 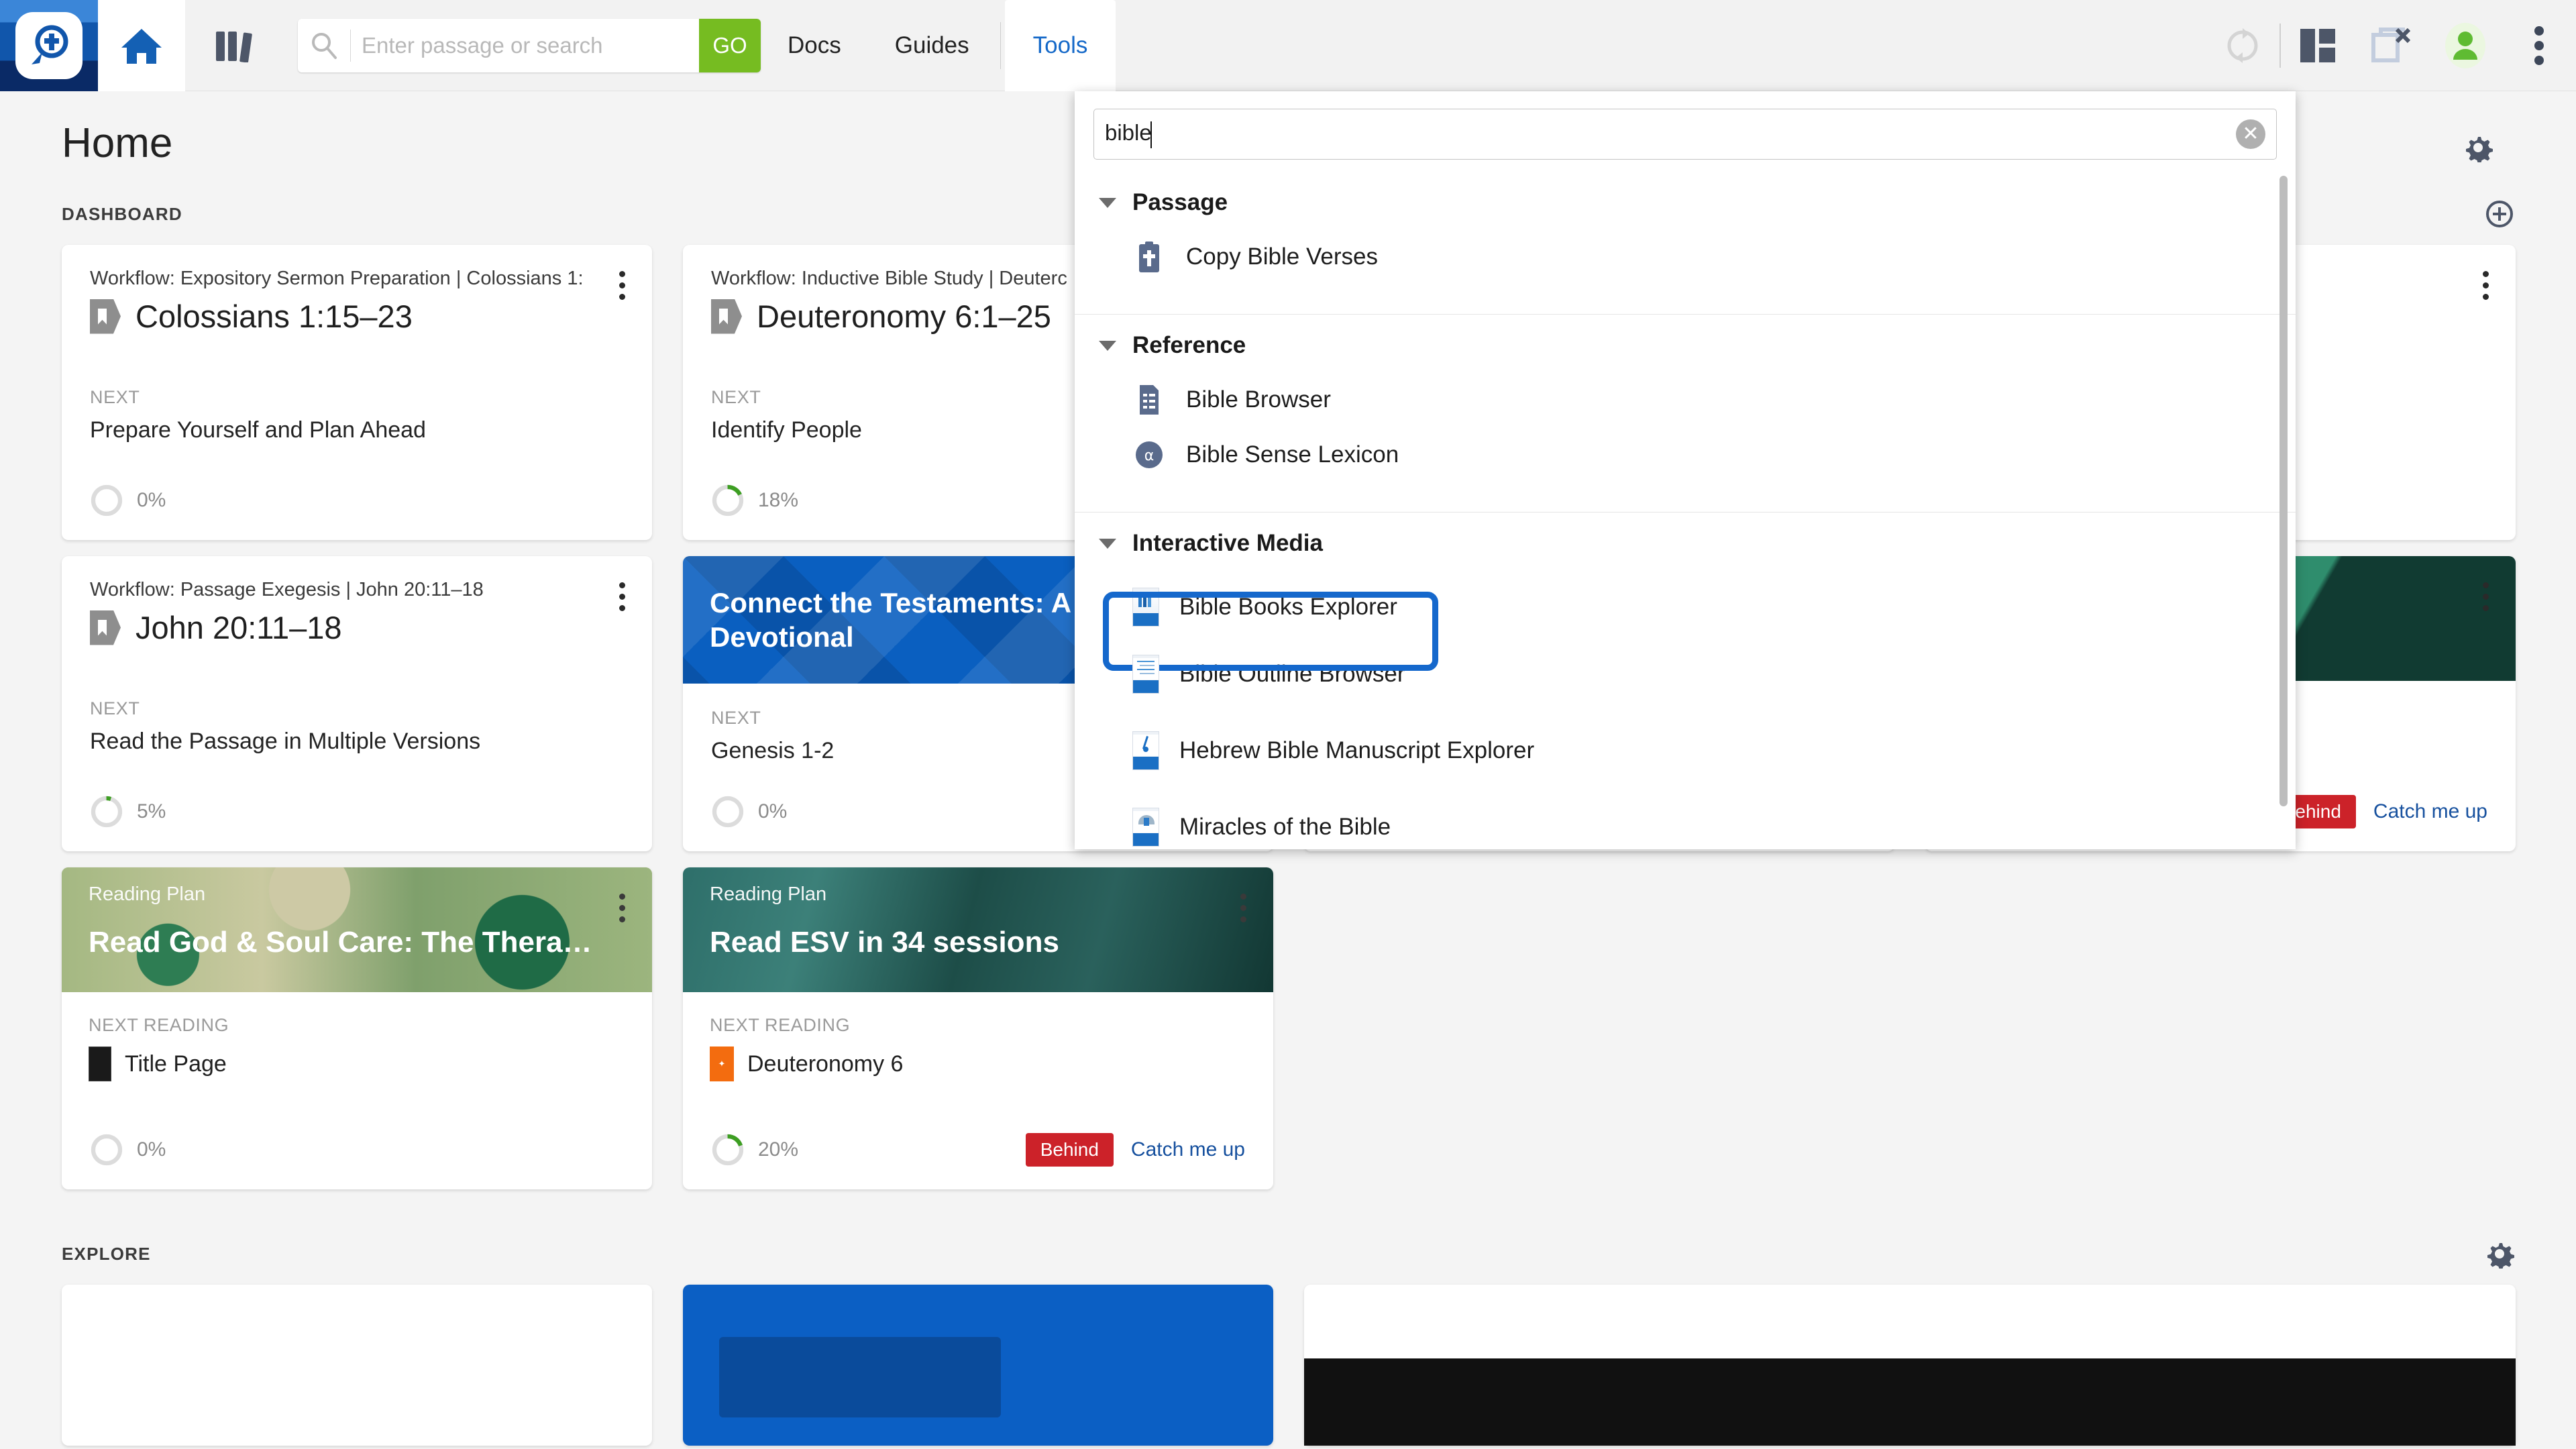 What do you see at coordinates (904, 316) in the screenshot?
I see `card-title: Deuteronomy 6:1–25` at bounding box center [904, 316].